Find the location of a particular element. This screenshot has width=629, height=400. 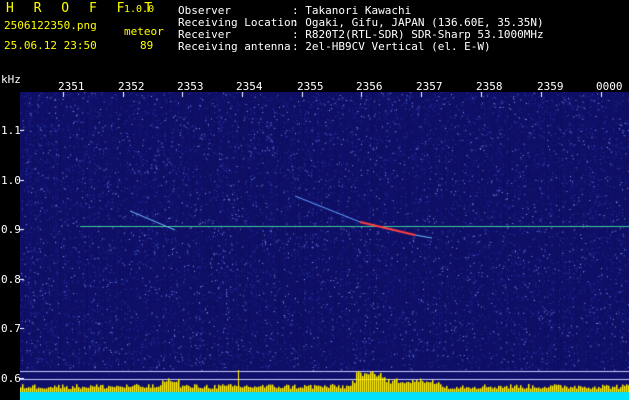

y-tick: 1.1 is located at coordinates (11, 130).